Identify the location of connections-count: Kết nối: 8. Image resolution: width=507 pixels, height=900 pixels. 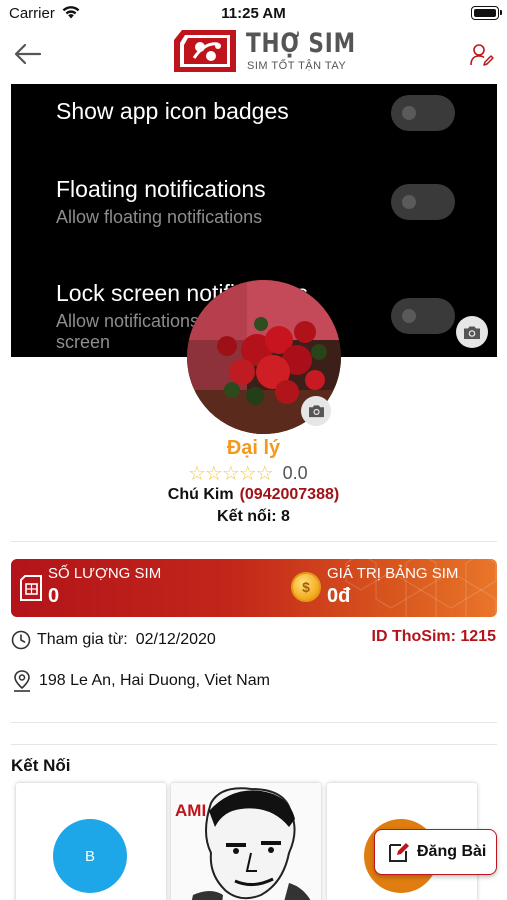
(253, 517).